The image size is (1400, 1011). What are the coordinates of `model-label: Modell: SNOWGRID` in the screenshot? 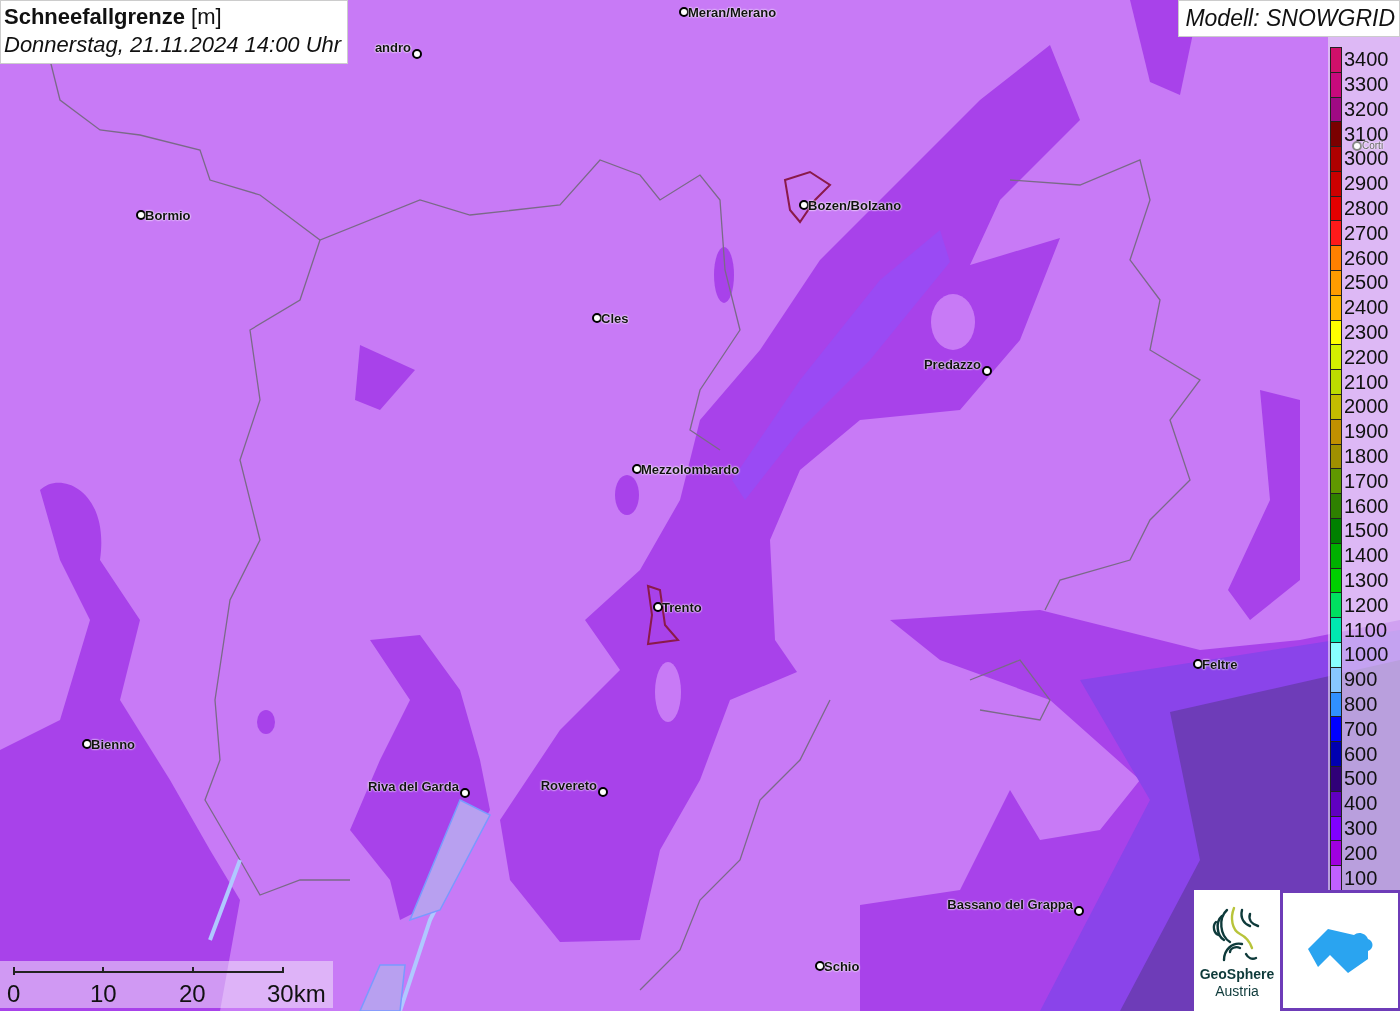 It's located at (1290, 18).